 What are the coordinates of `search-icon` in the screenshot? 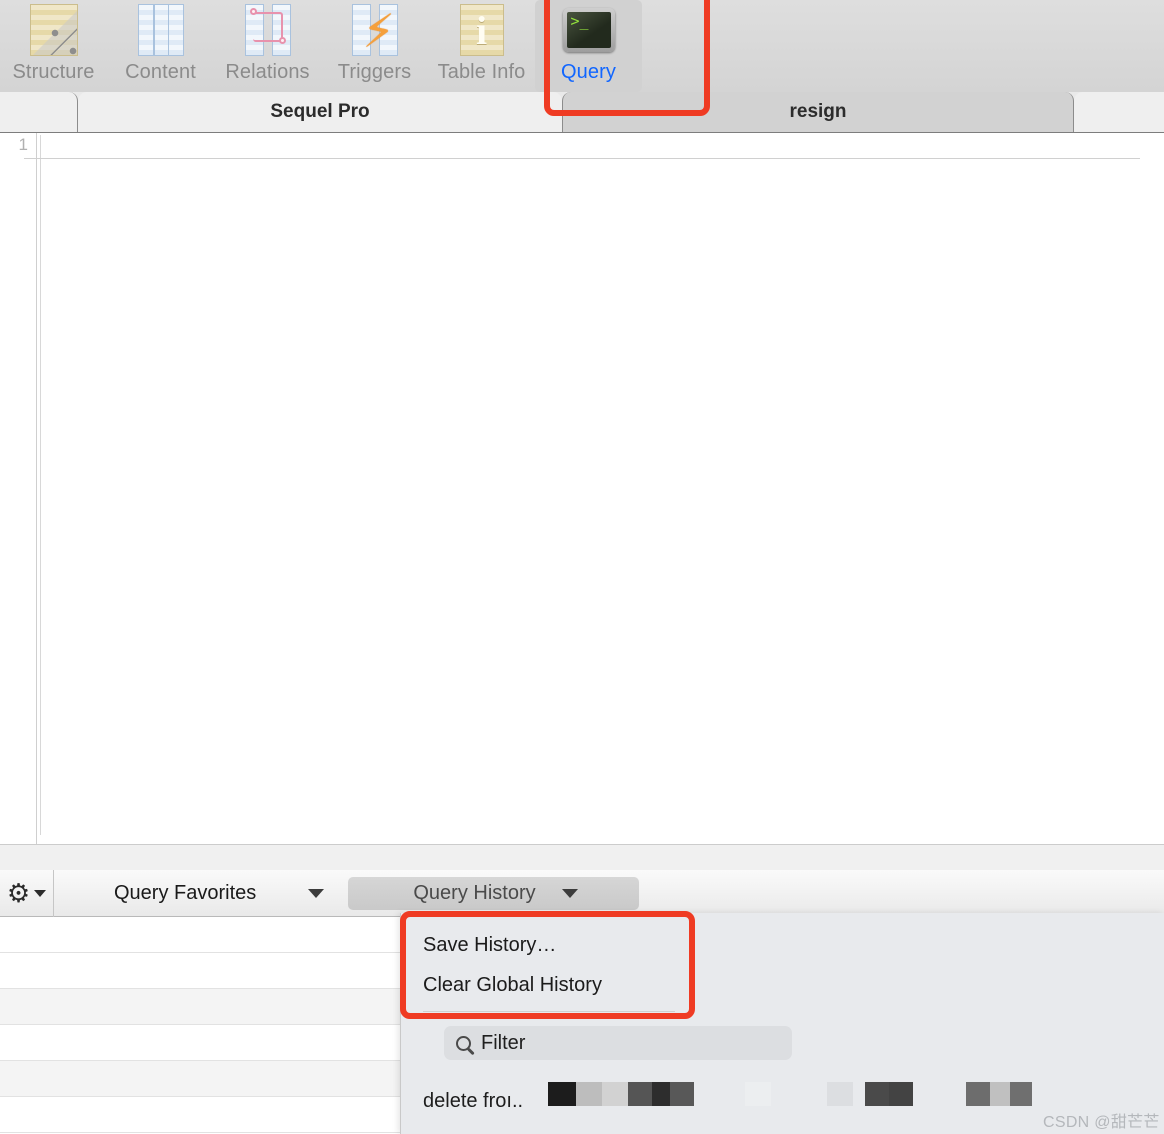 It's located at (463, 1043).